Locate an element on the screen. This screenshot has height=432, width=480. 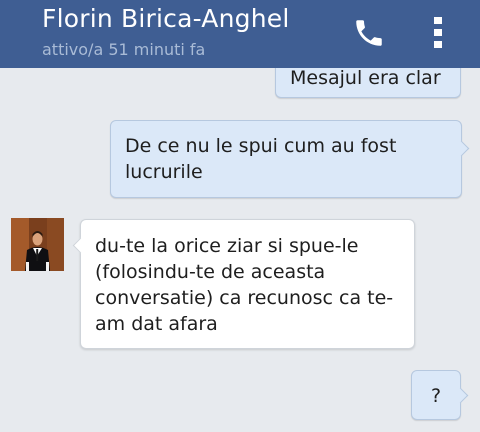
message-bubble-sent: ? is located at coordinates (440, 395).